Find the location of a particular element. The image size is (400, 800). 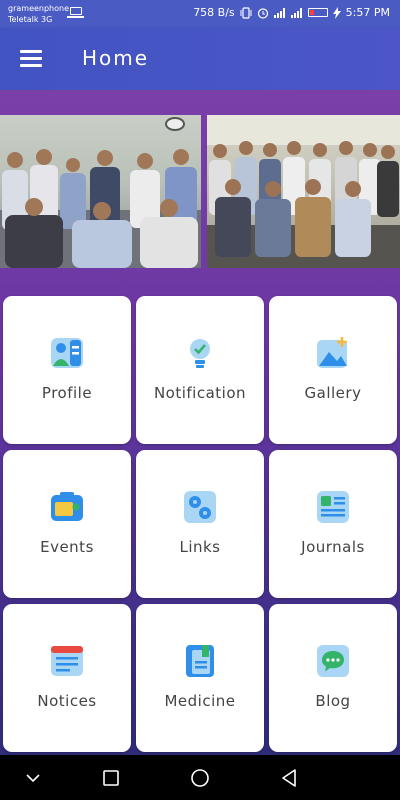

clock-time: 5:57 PM is located at coordinates (367, 12).